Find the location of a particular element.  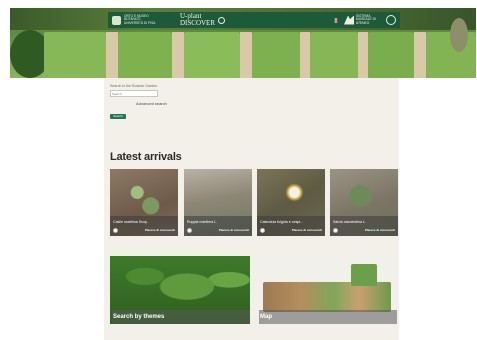

map-illustration-block is located at coordinates (327, 297).